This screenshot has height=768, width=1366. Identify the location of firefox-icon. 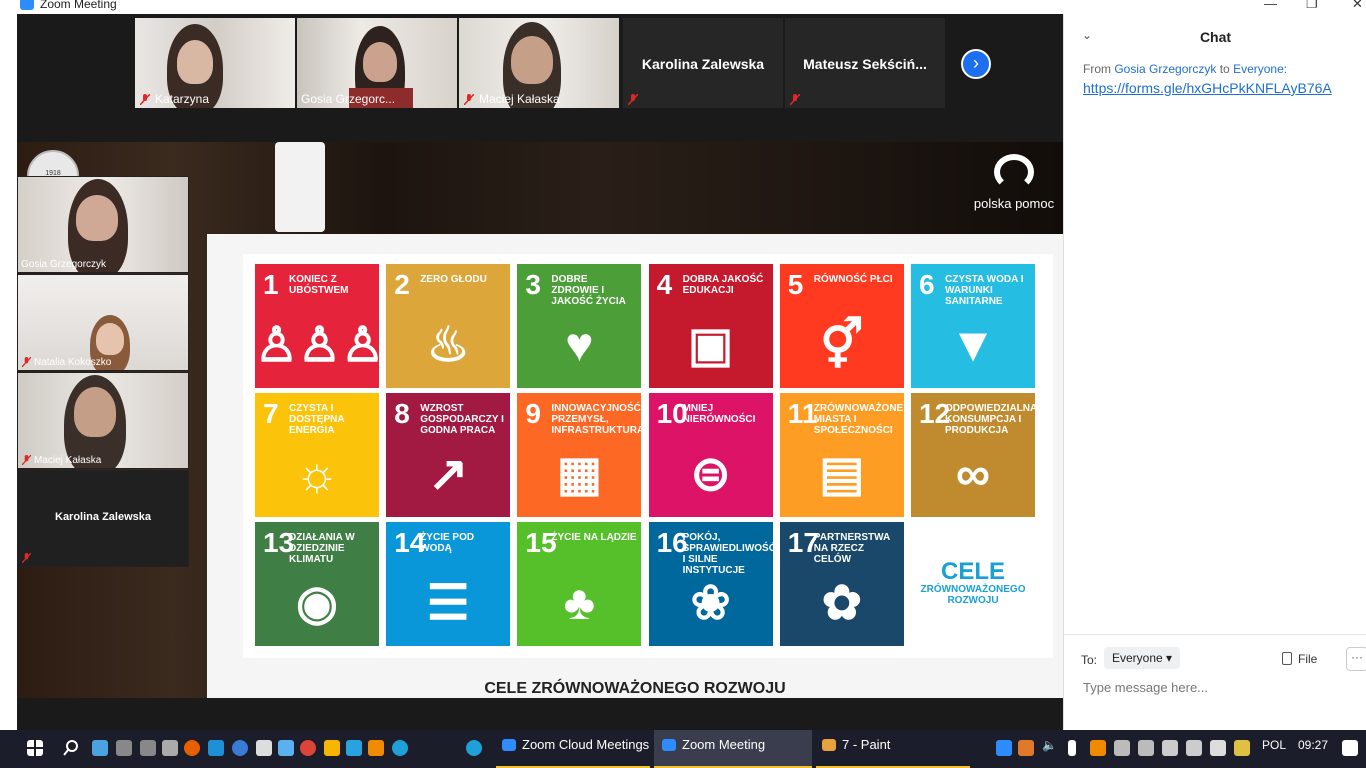
(192, 748).